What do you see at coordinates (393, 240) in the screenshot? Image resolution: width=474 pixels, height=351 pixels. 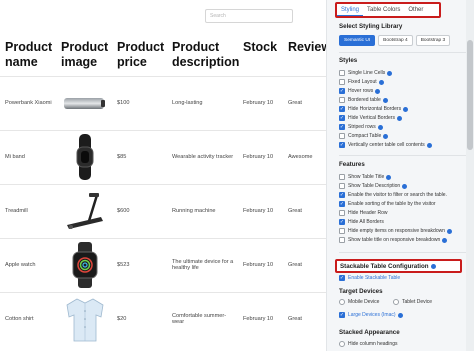 I see `feature-option: Show table title on responsive breakdown` at bounding box center [393, 240].